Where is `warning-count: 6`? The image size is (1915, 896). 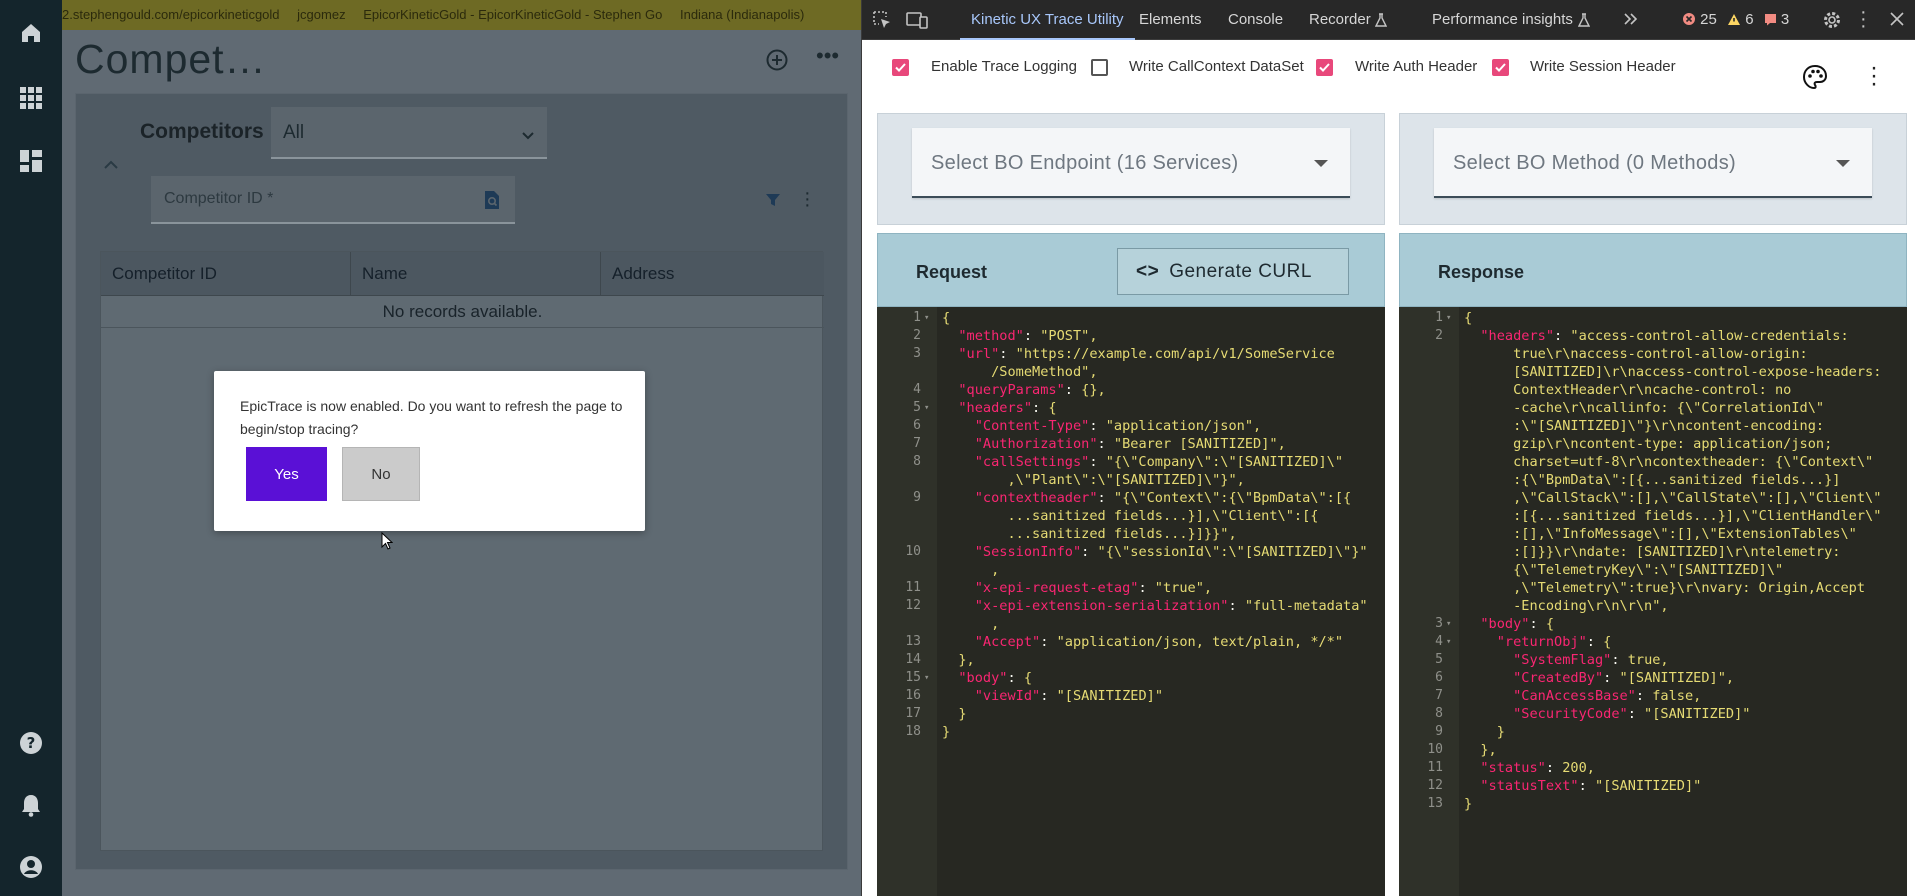
warning-count: 6 is located at coordinates (1749, 19).